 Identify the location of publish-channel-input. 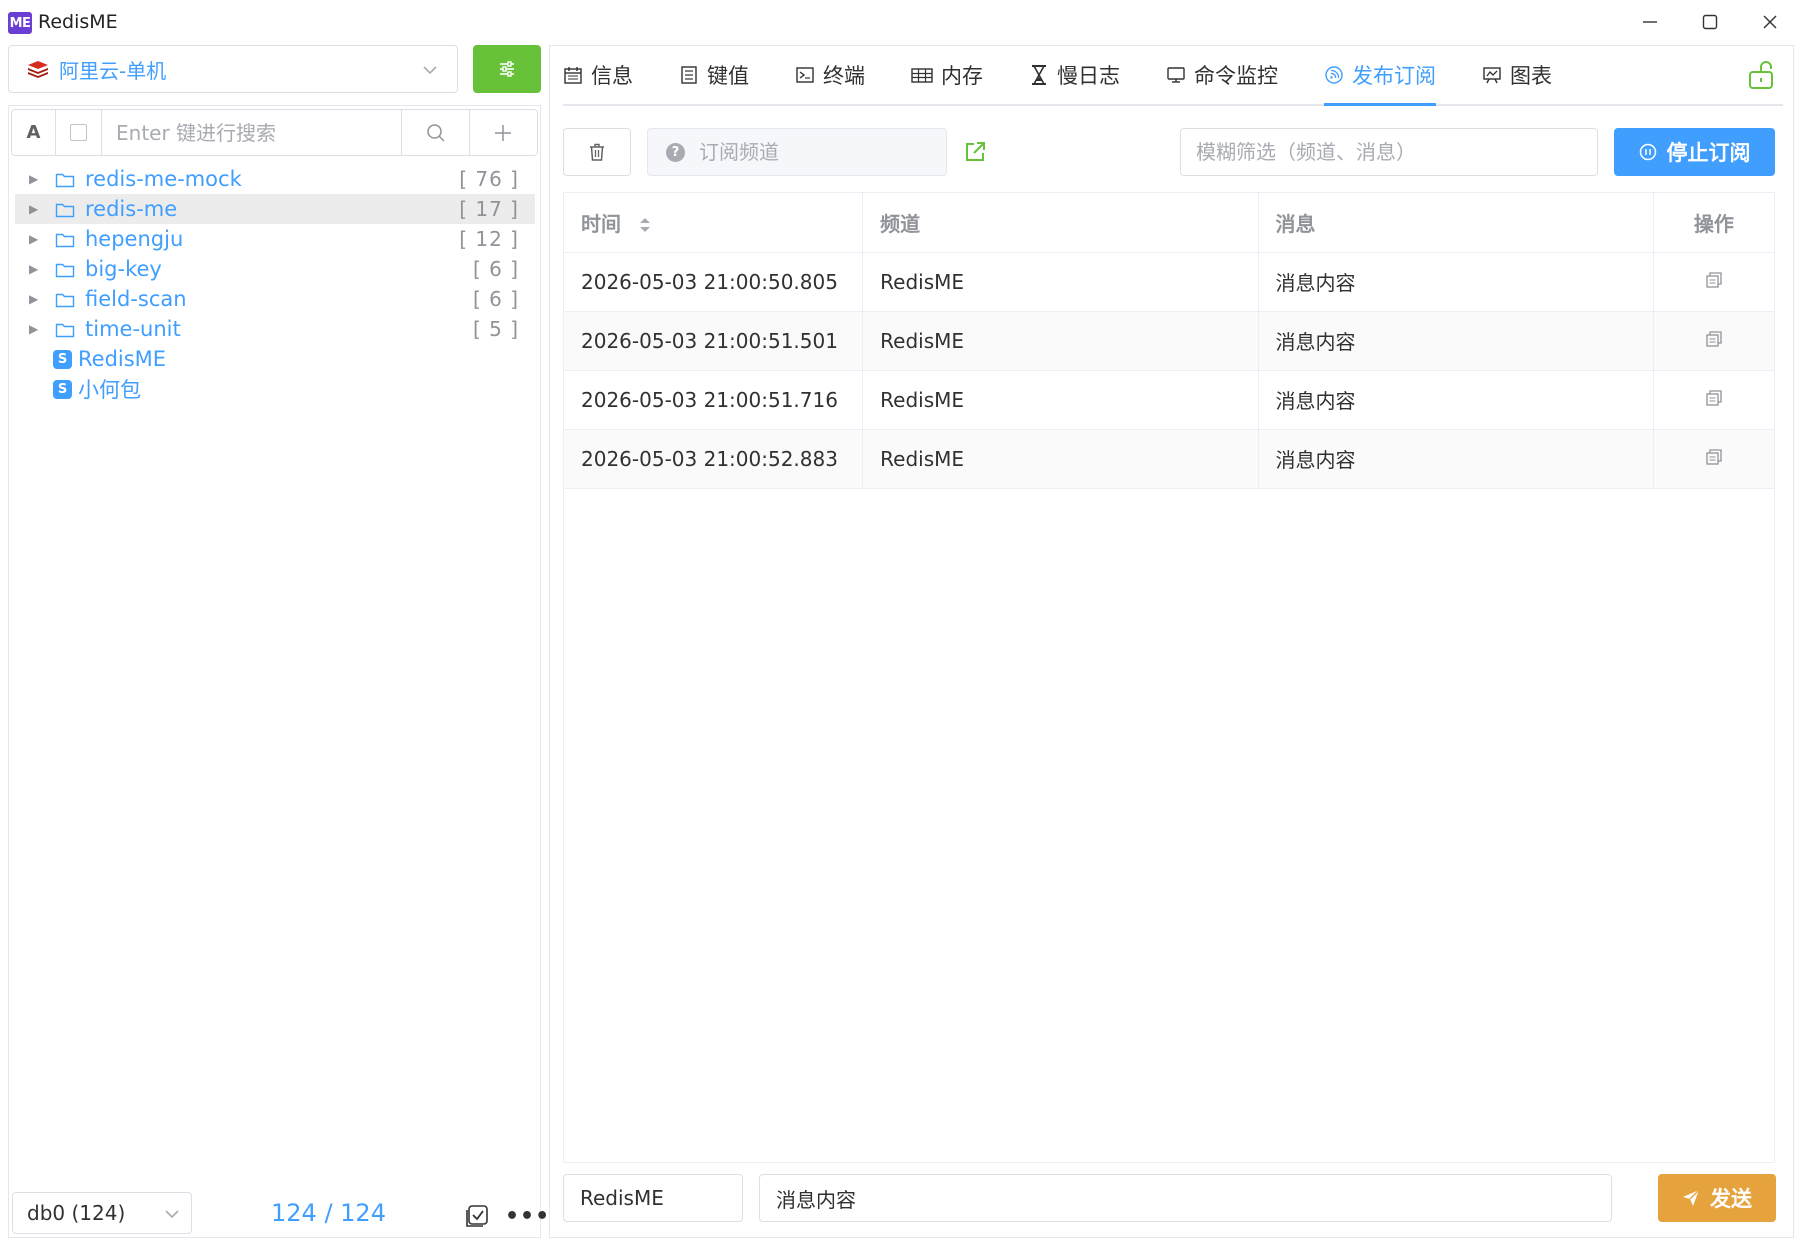
(660, 1198).